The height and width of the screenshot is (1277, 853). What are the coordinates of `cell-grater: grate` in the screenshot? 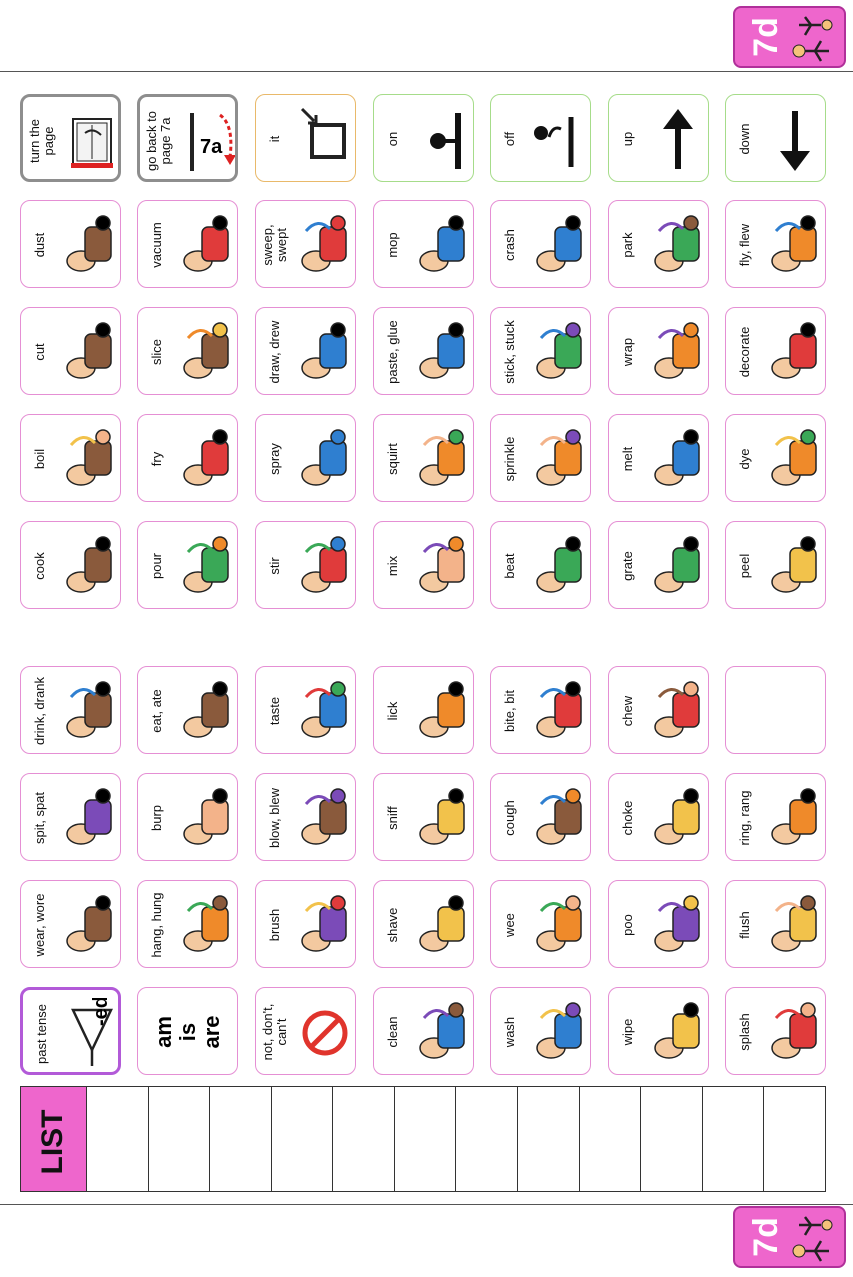 It's located at (658, 565).